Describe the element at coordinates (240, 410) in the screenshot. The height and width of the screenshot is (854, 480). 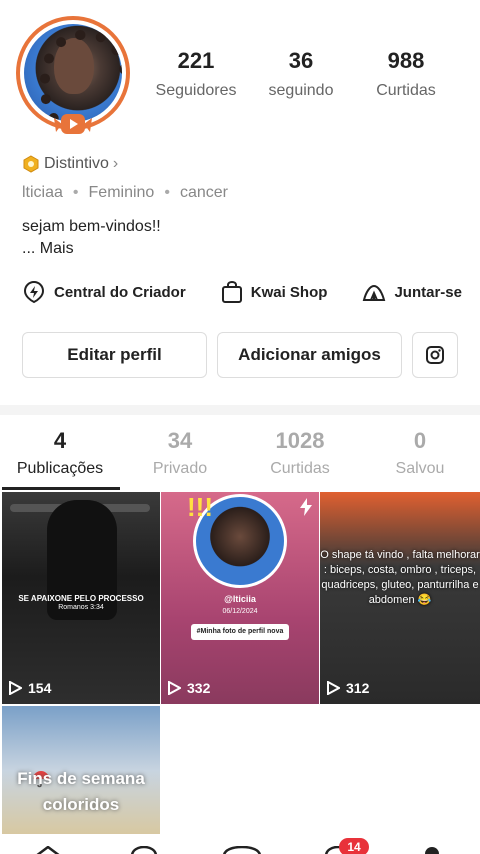
I see `section-divider` at that location.